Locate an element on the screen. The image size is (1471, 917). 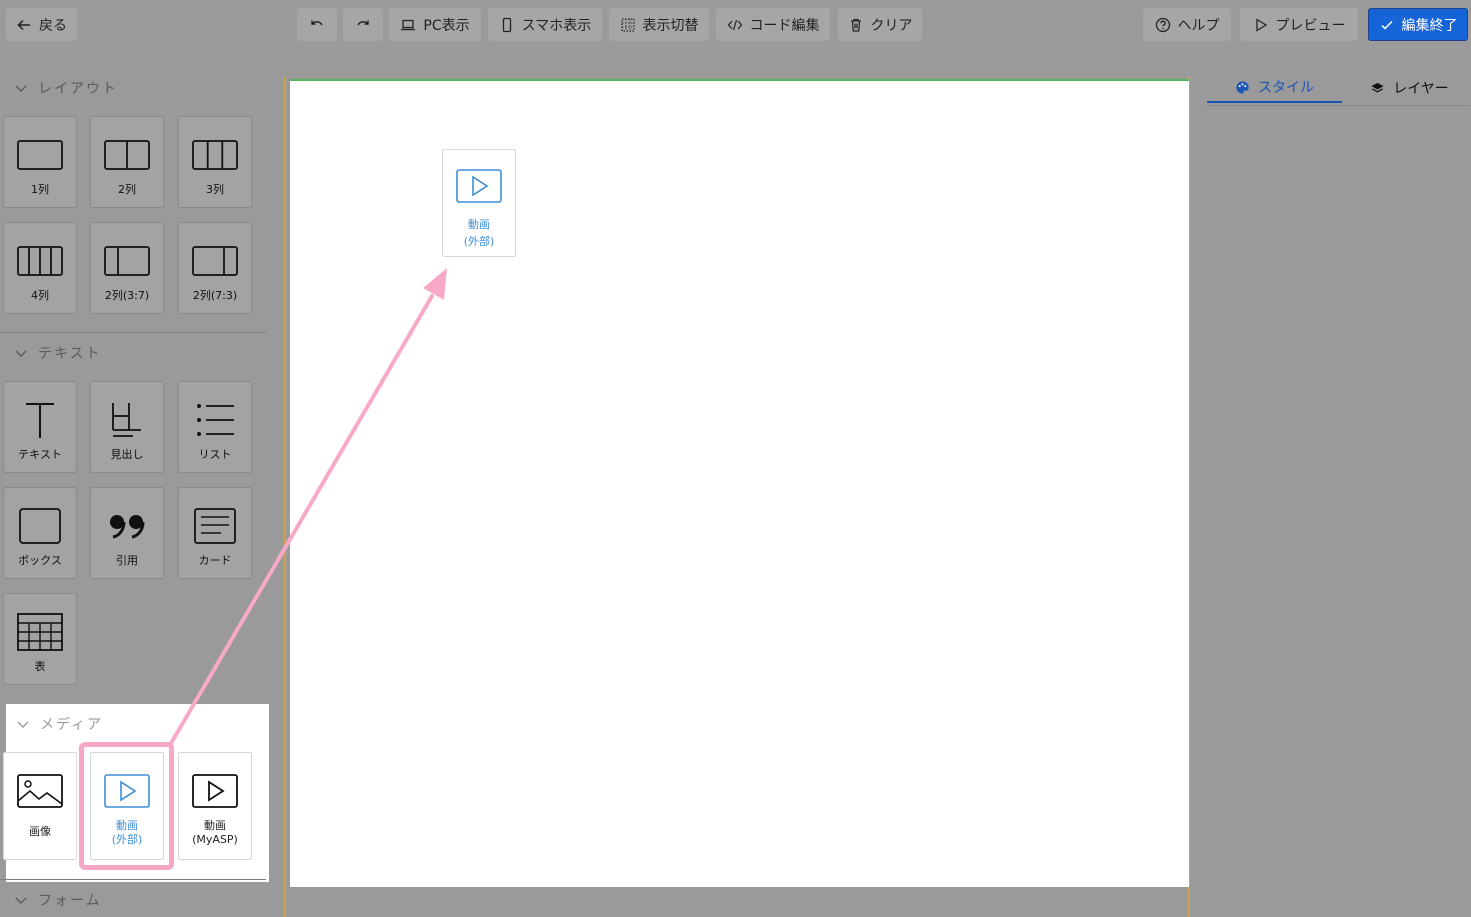
tab-style-label: スタイル is located at coordinates (1286, 88).